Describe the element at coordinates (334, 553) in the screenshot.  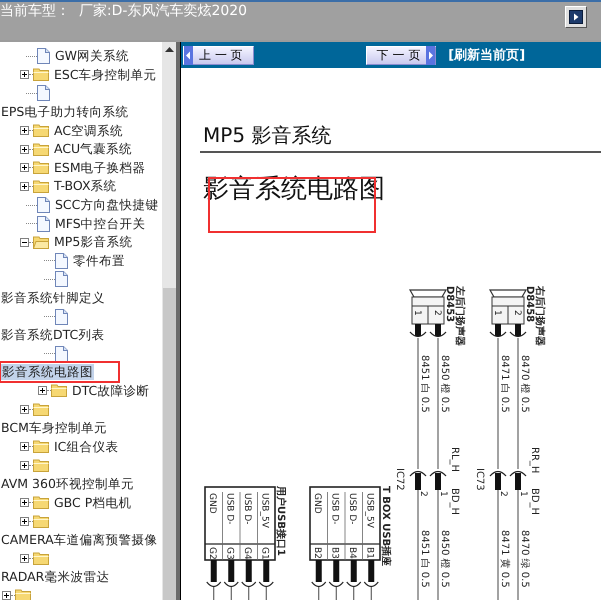
I see `pin-code: B3` at that location.